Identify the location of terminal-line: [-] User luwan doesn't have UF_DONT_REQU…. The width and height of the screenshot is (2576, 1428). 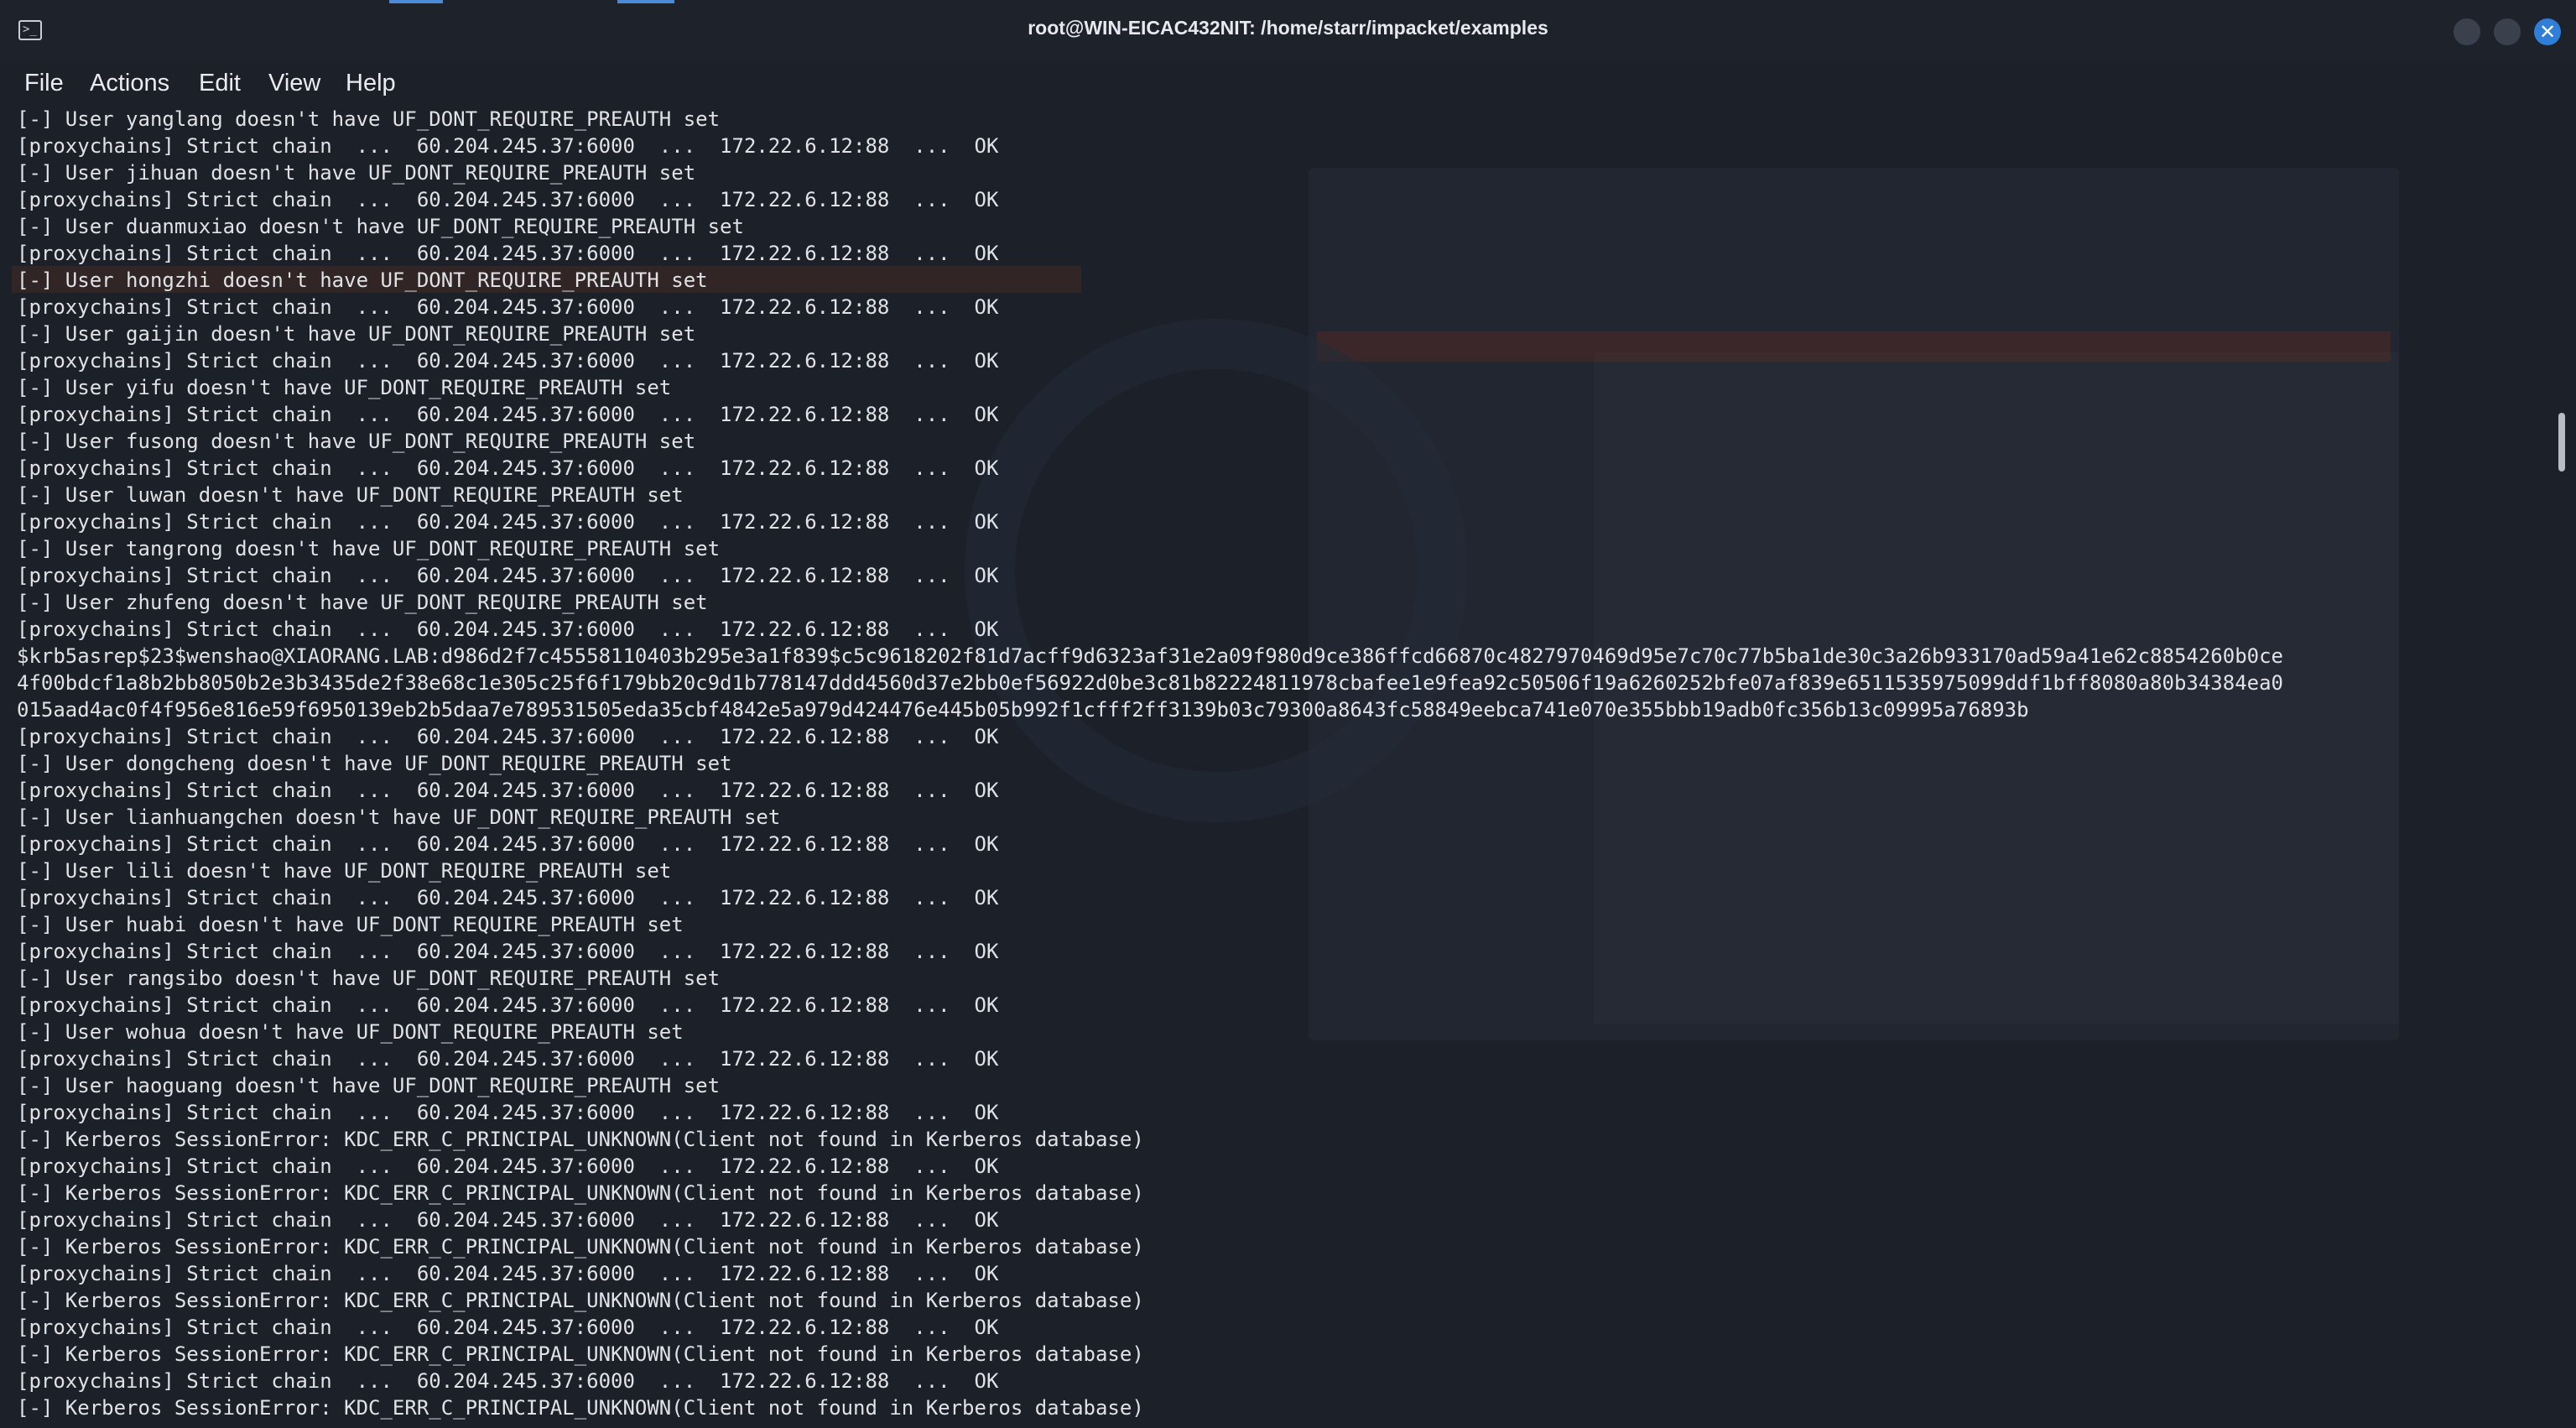
(350, 495).